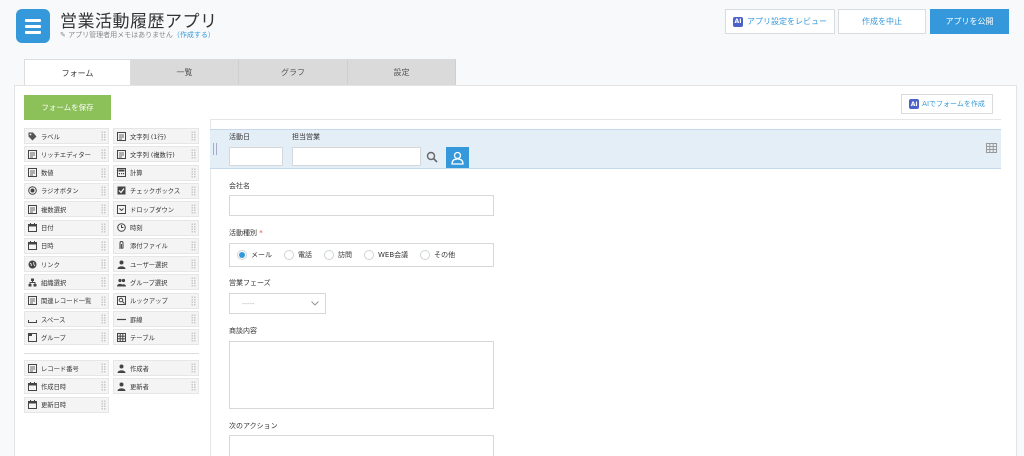 This screenshot has height=456, width=1024. Describe the element at coordinates (156, 368) in the screenshot. I see `palette-item-user: 作成者` at that location.